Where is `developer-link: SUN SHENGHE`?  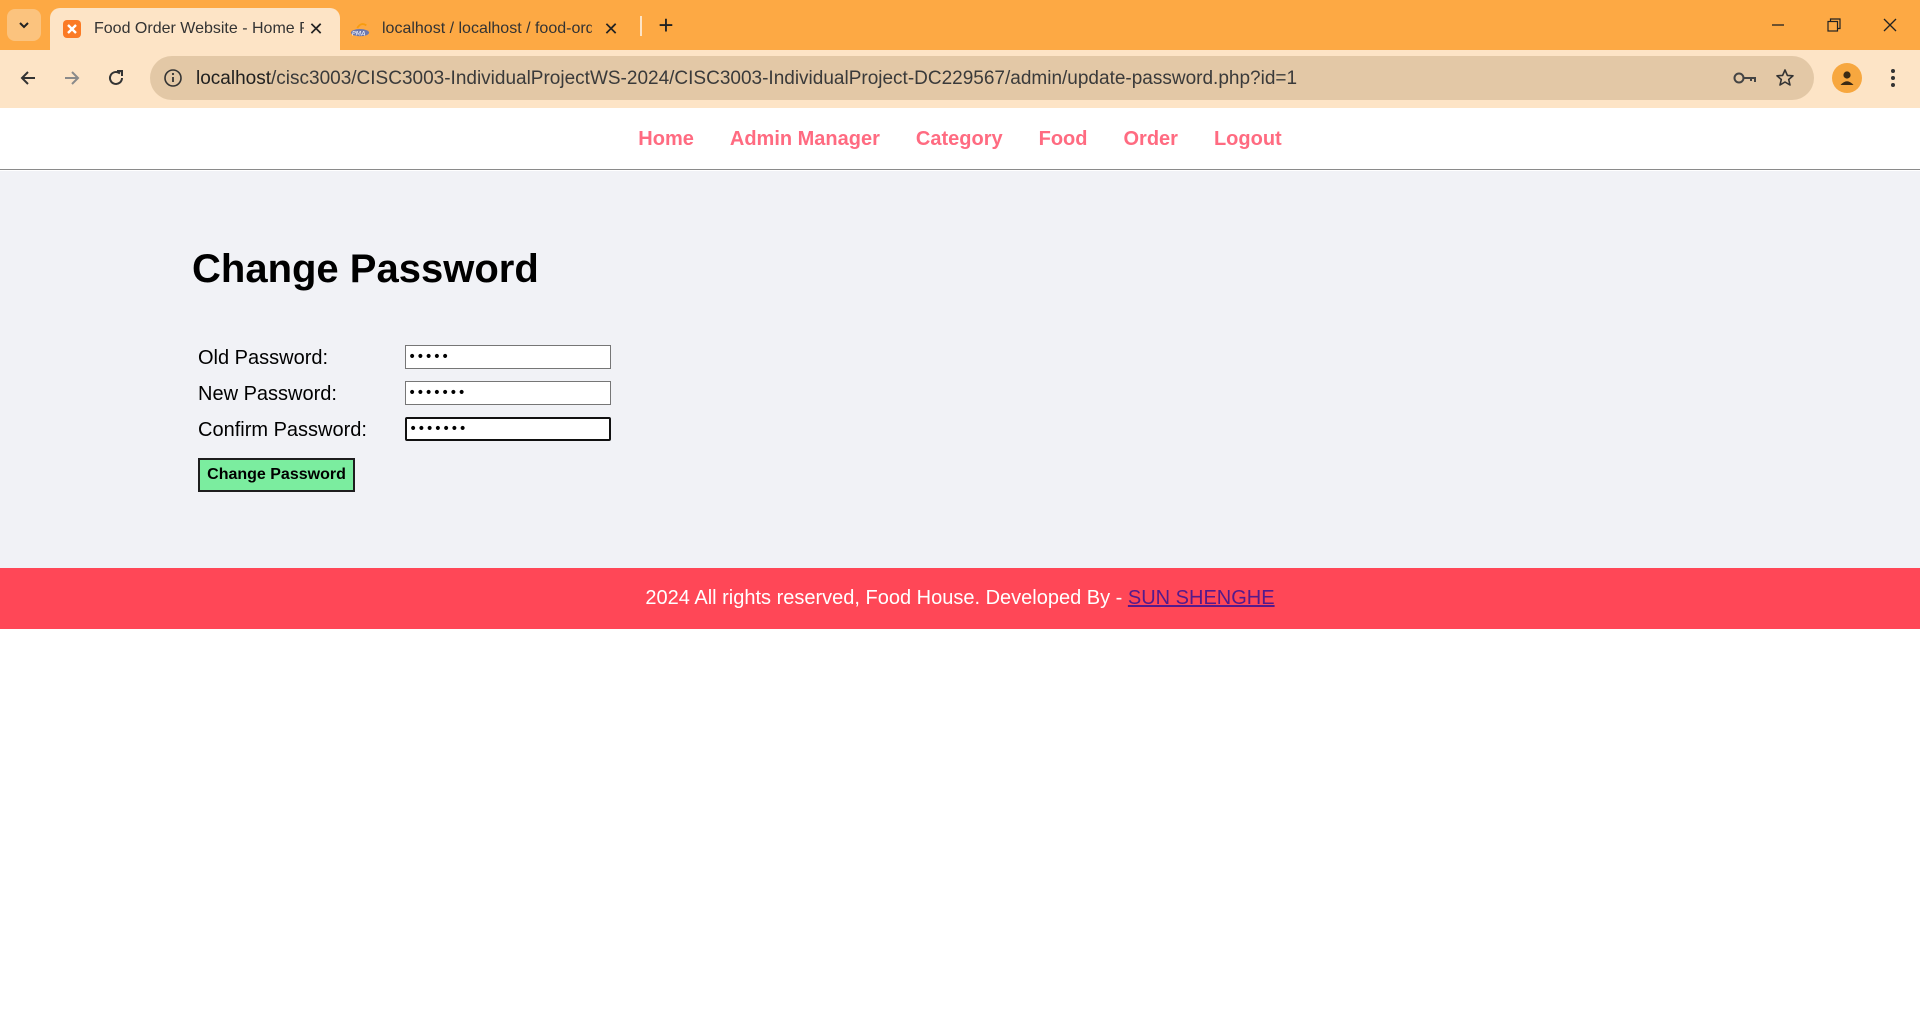
developer-link: SUN SHENGHE is located at coordinates (1201, 598).